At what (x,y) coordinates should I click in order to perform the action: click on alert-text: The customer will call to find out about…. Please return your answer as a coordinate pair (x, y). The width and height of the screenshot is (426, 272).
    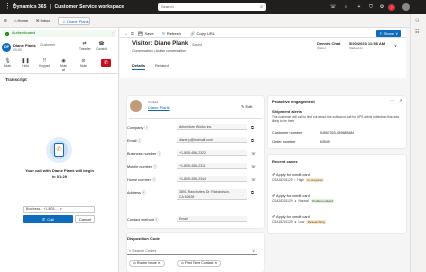
    Looking at the image, I should click on (336, 119).